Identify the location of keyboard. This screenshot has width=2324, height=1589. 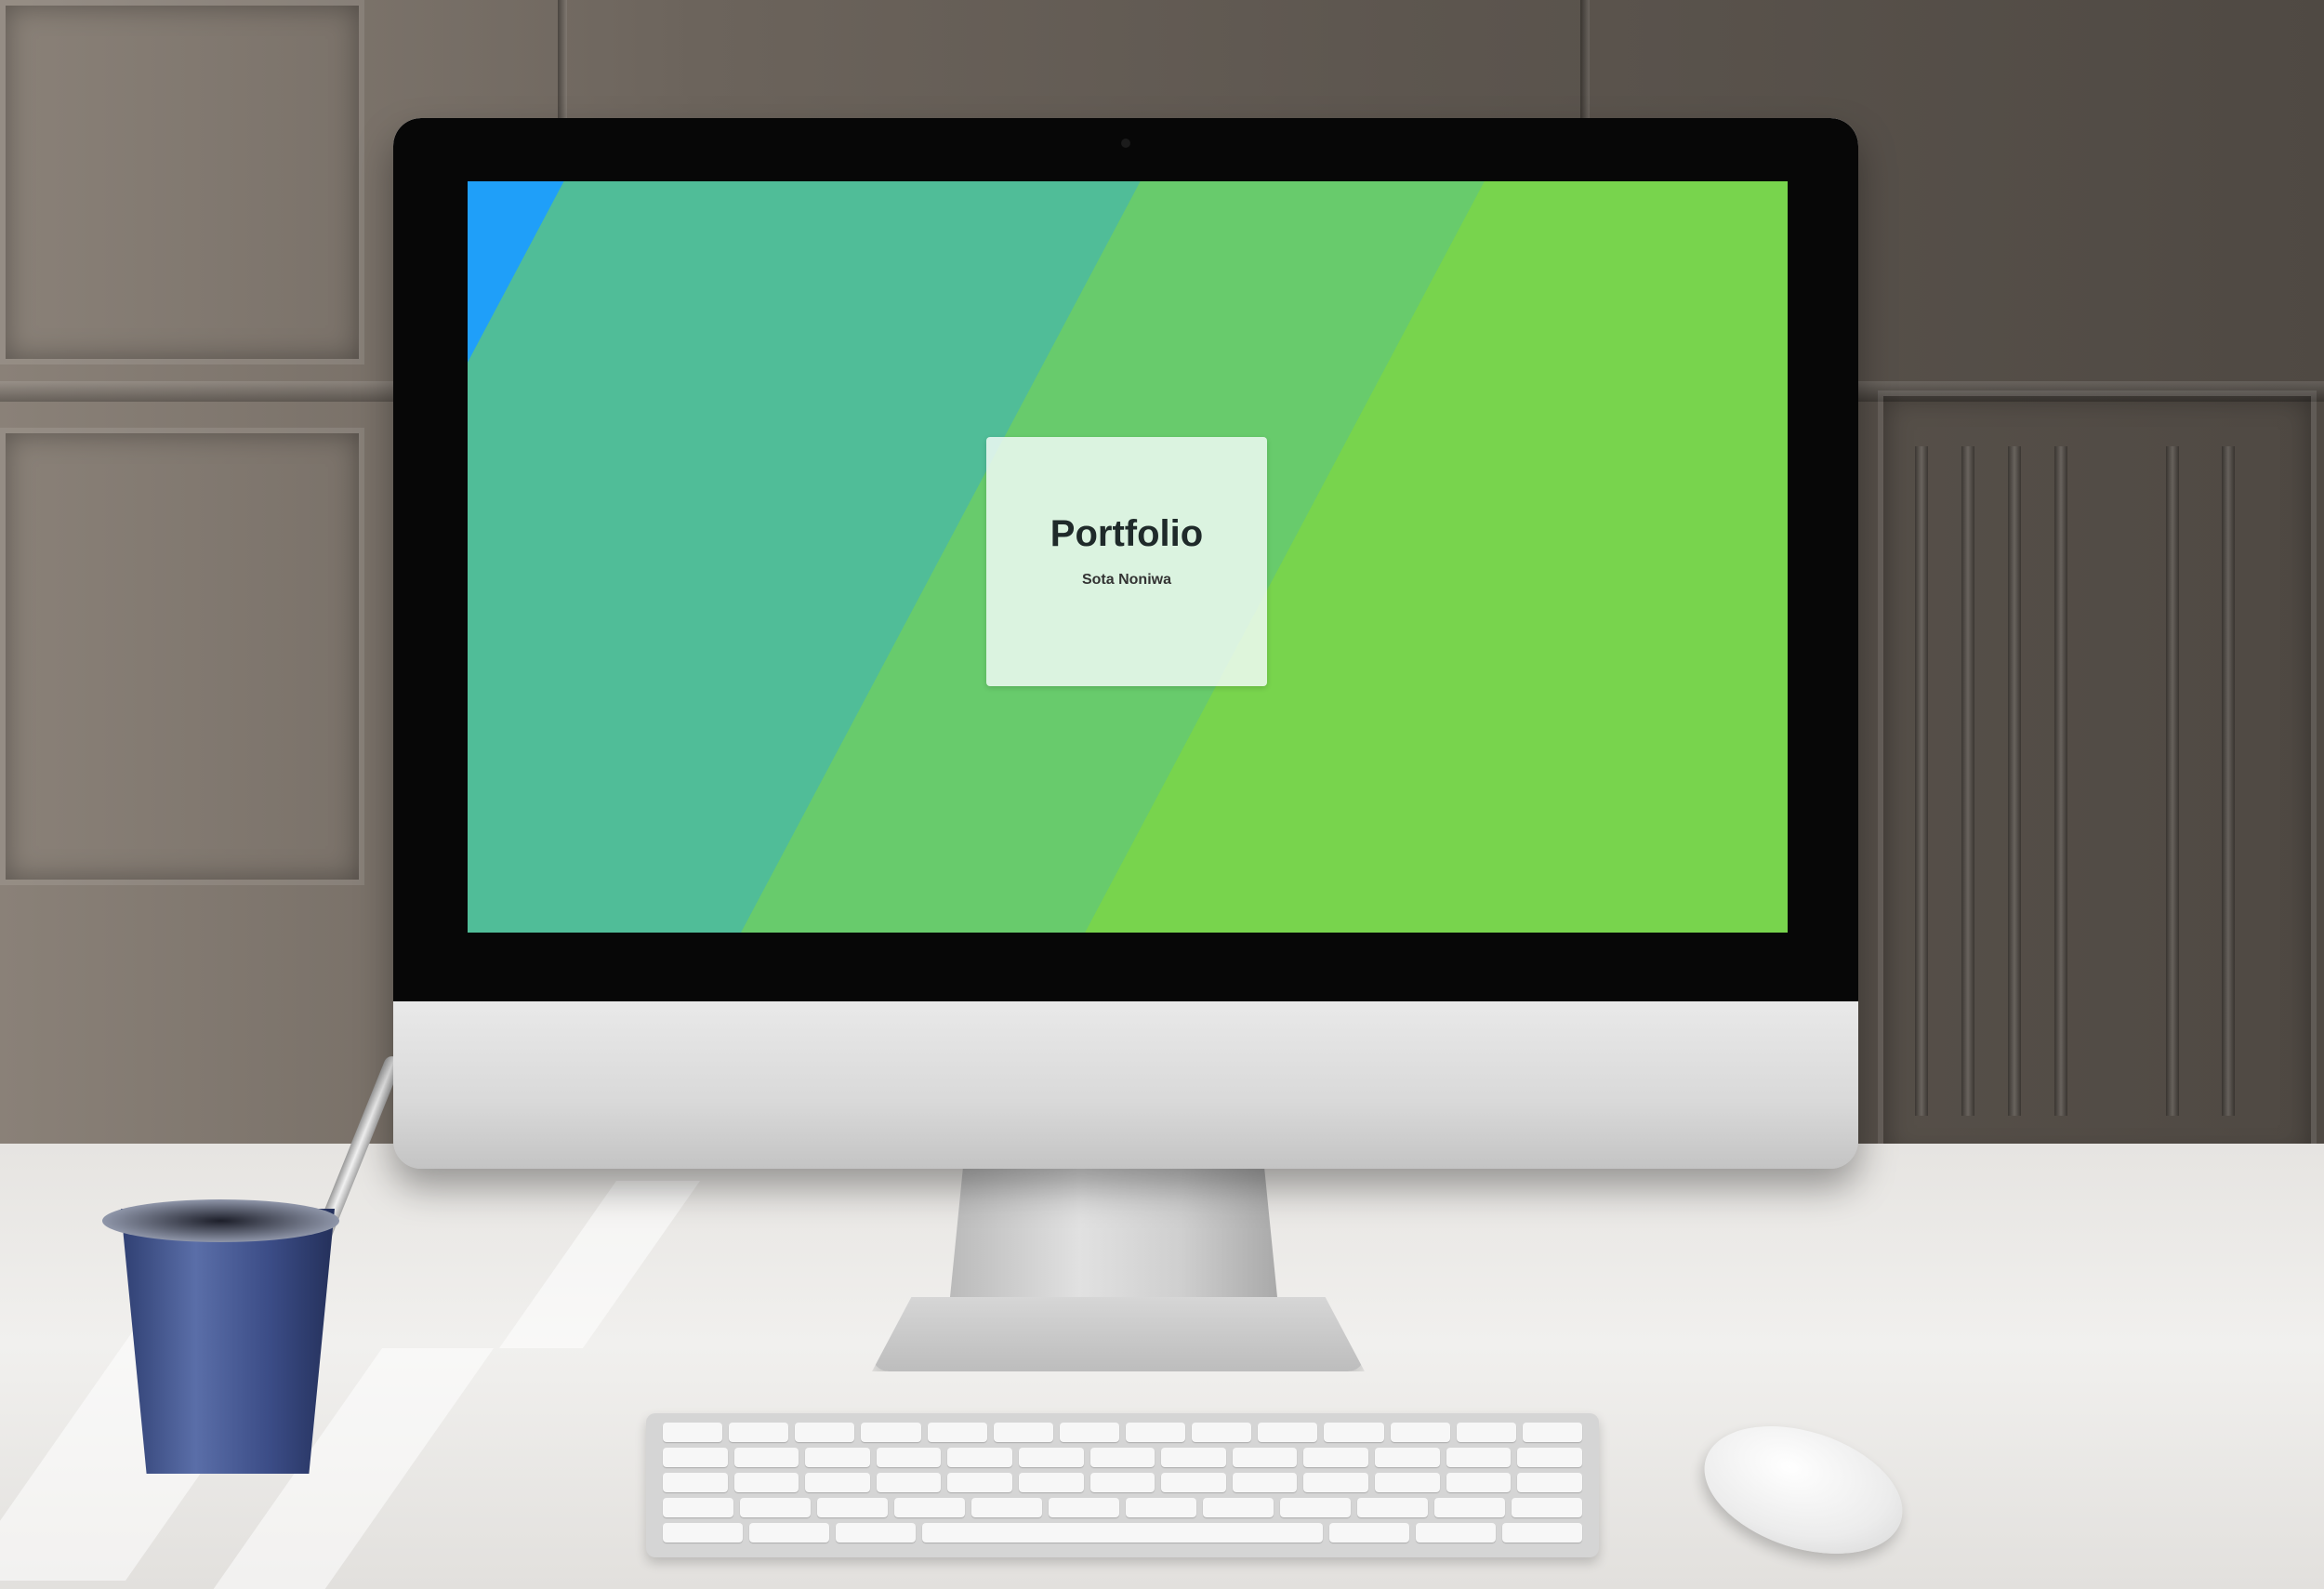
(1122, 1485).